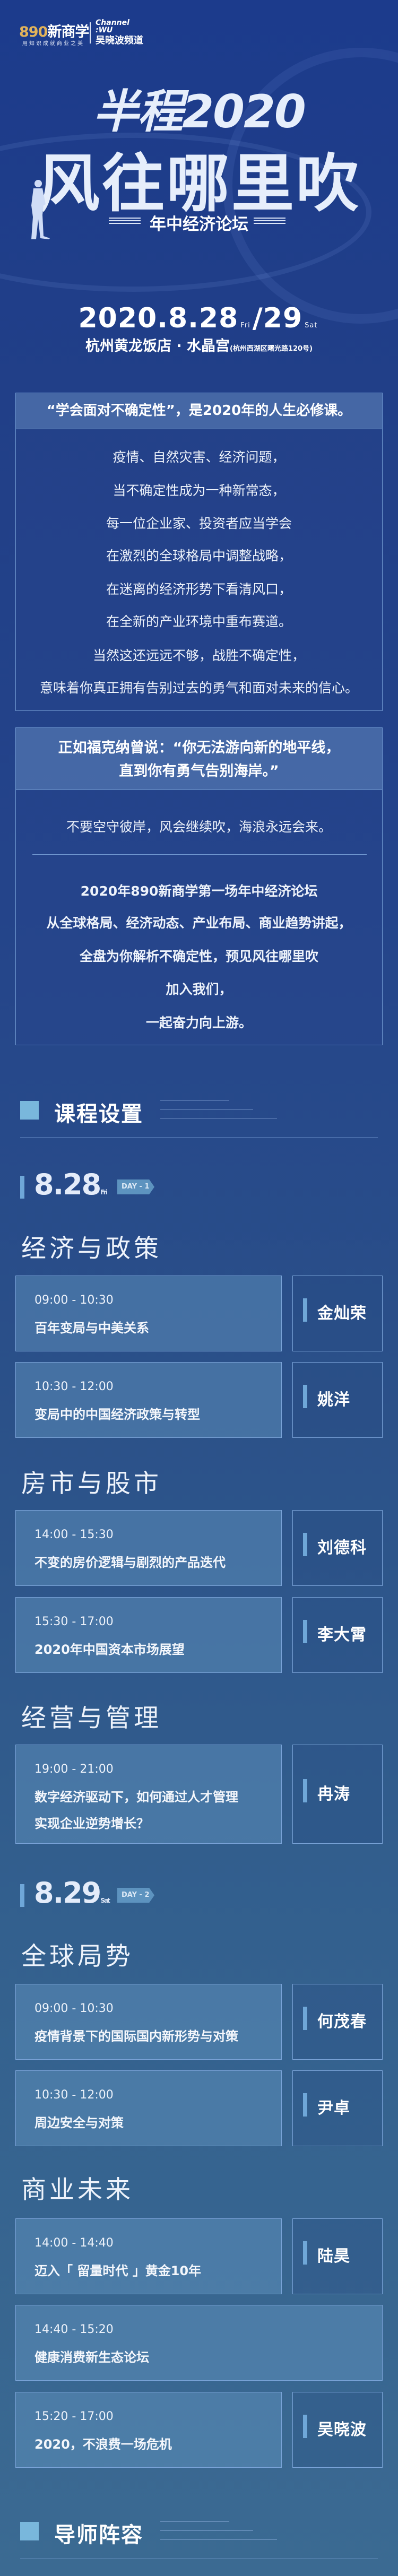 This screenshot has width=398, height=2576. I want to click on session-title: 2020，不浪费一场危机, so click(103, 2444).